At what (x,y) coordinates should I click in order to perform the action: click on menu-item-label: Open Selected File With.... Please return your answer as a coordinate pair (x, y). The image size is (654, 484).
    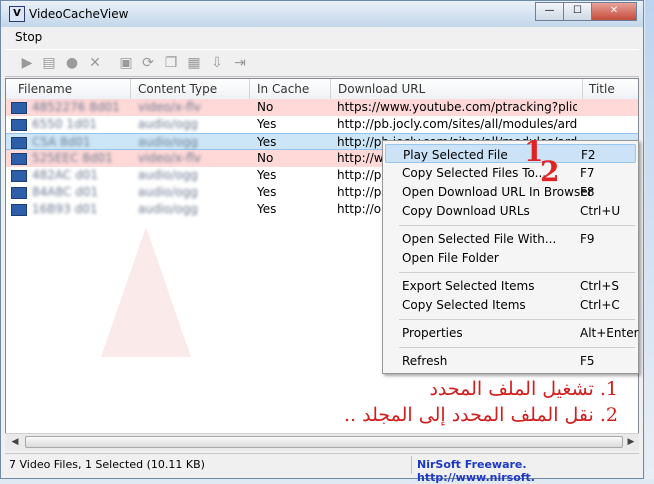
    Looking at the image, I should click on (479, 239).